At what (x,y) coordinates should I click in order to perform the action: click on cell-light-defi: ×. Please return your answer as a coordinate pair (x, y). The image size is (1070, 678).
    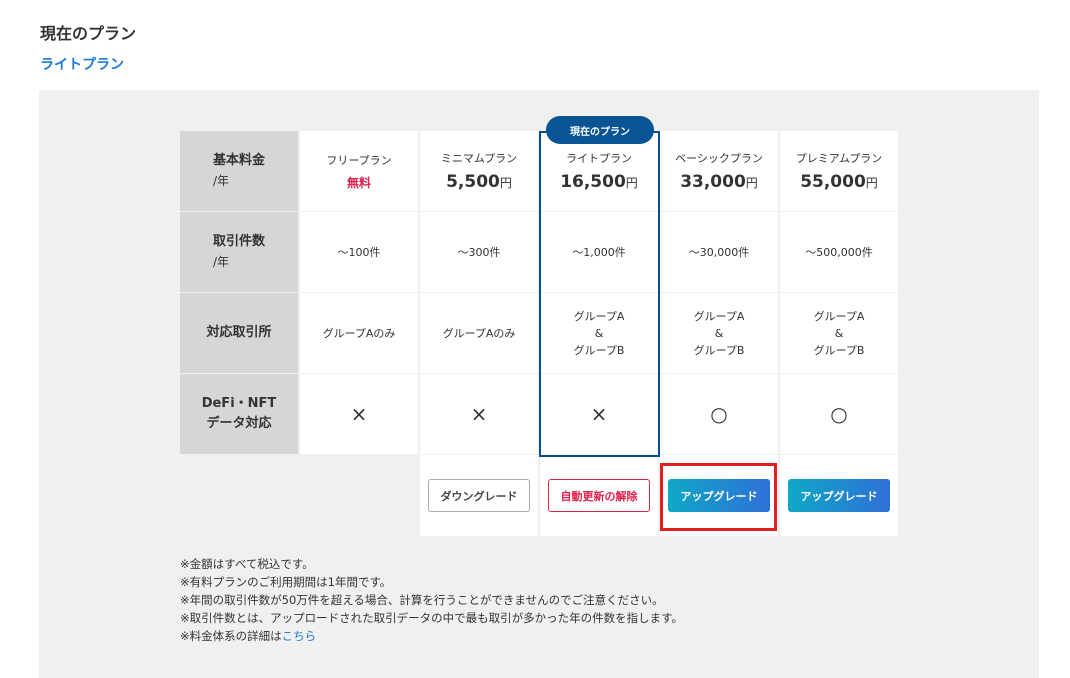
    Looking at the image, I should click on (599, 414).